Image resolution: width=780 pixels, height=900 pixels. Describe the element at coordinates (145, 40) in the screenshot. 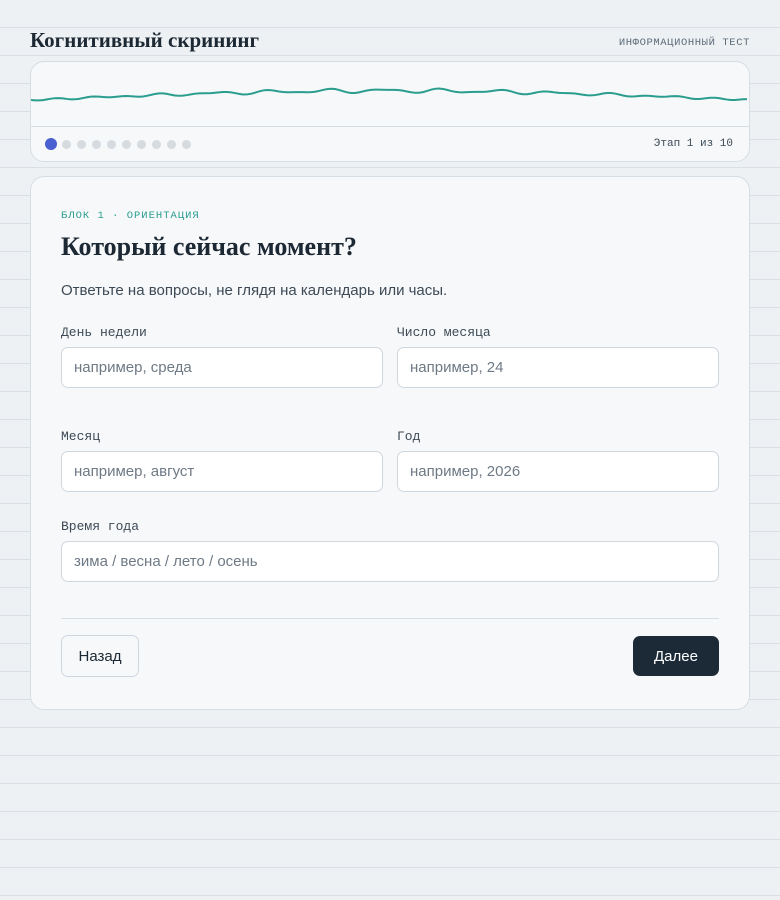

I see `app-title: Когнитивный скрининг` at that location.